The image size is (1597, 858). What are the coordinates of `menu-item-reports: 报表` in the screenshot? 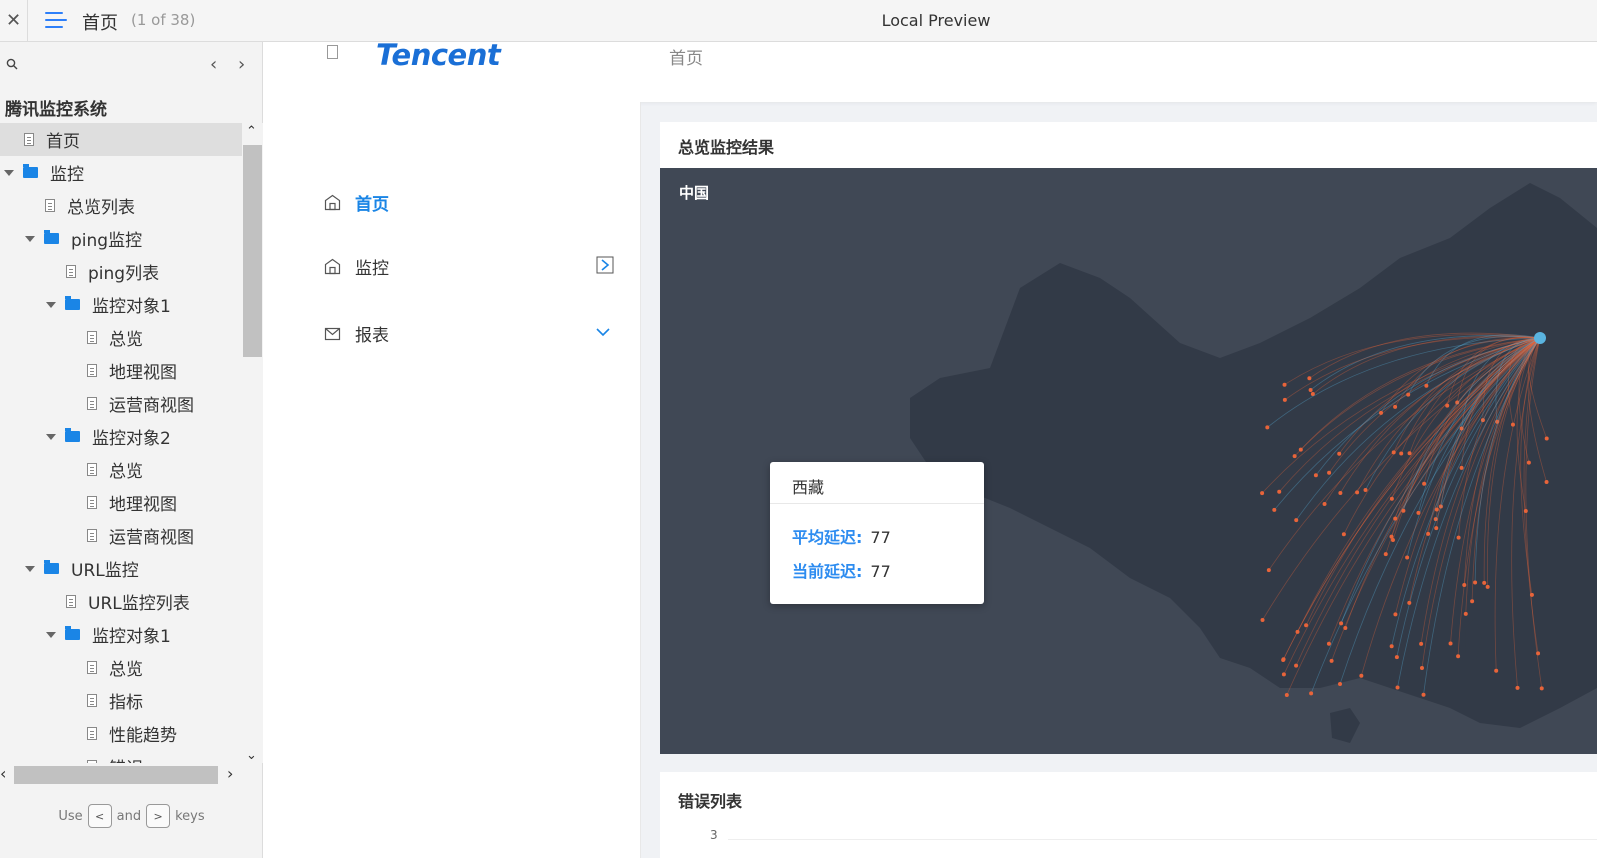 It's located at (469, 333).